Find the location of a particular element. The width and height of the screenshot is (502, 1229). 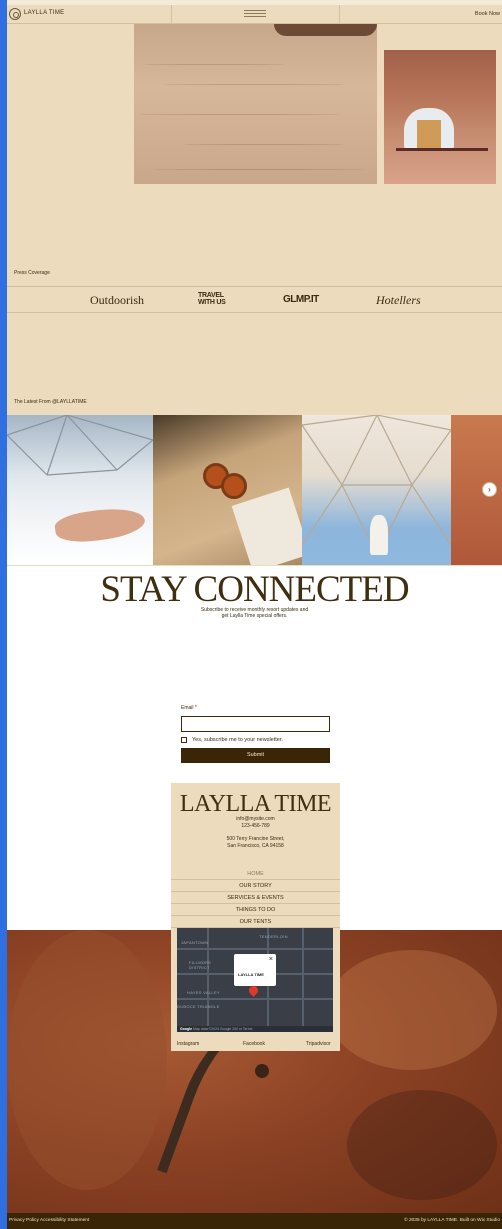

email-label: Email * is located at coordinates (189, 708).